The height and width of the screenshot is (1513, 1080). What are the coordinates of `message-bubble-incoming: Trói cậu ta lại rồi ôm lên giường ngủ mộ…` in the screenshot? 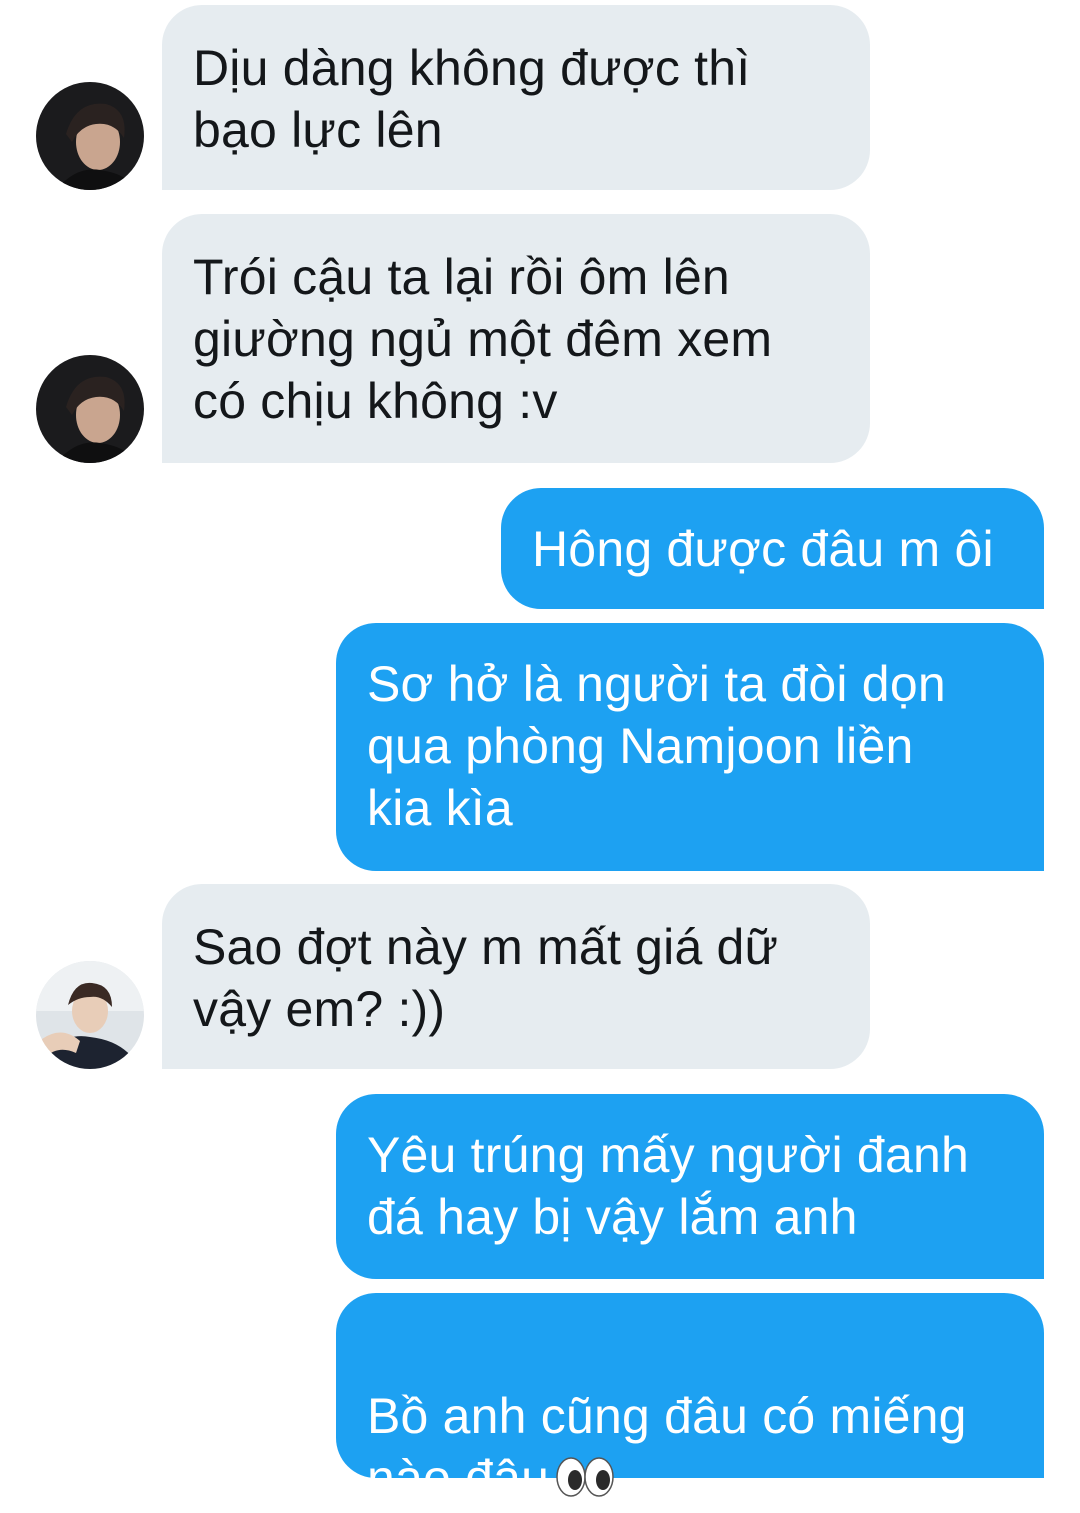 It's located at (516, 338).